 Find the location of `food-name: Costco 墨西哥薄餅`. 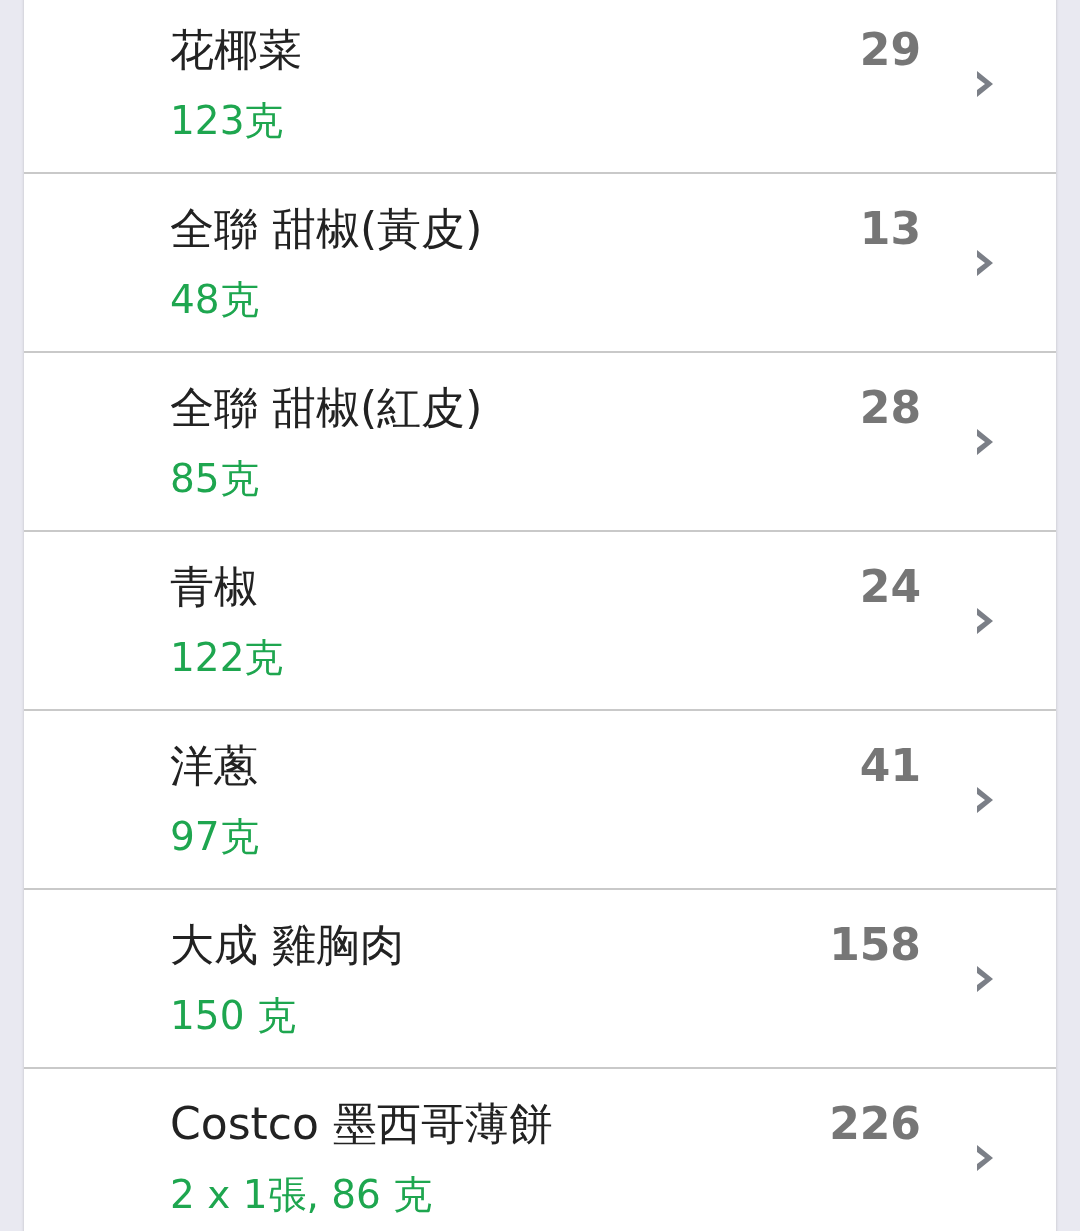

food-name: Costco 墨西哥薄餅 is located at coordinates (361, 1124).